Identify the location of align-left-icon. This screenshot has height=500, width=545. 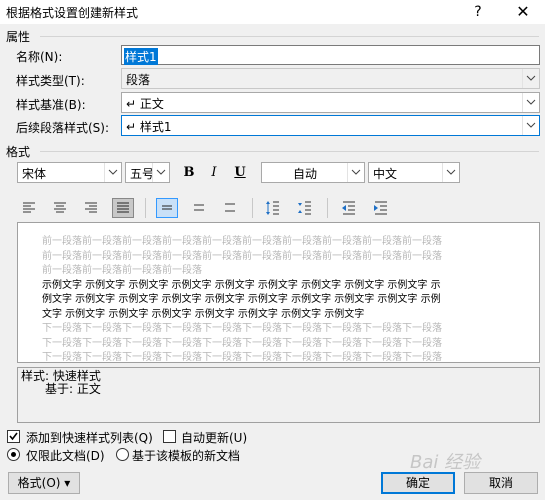
(29, 208).